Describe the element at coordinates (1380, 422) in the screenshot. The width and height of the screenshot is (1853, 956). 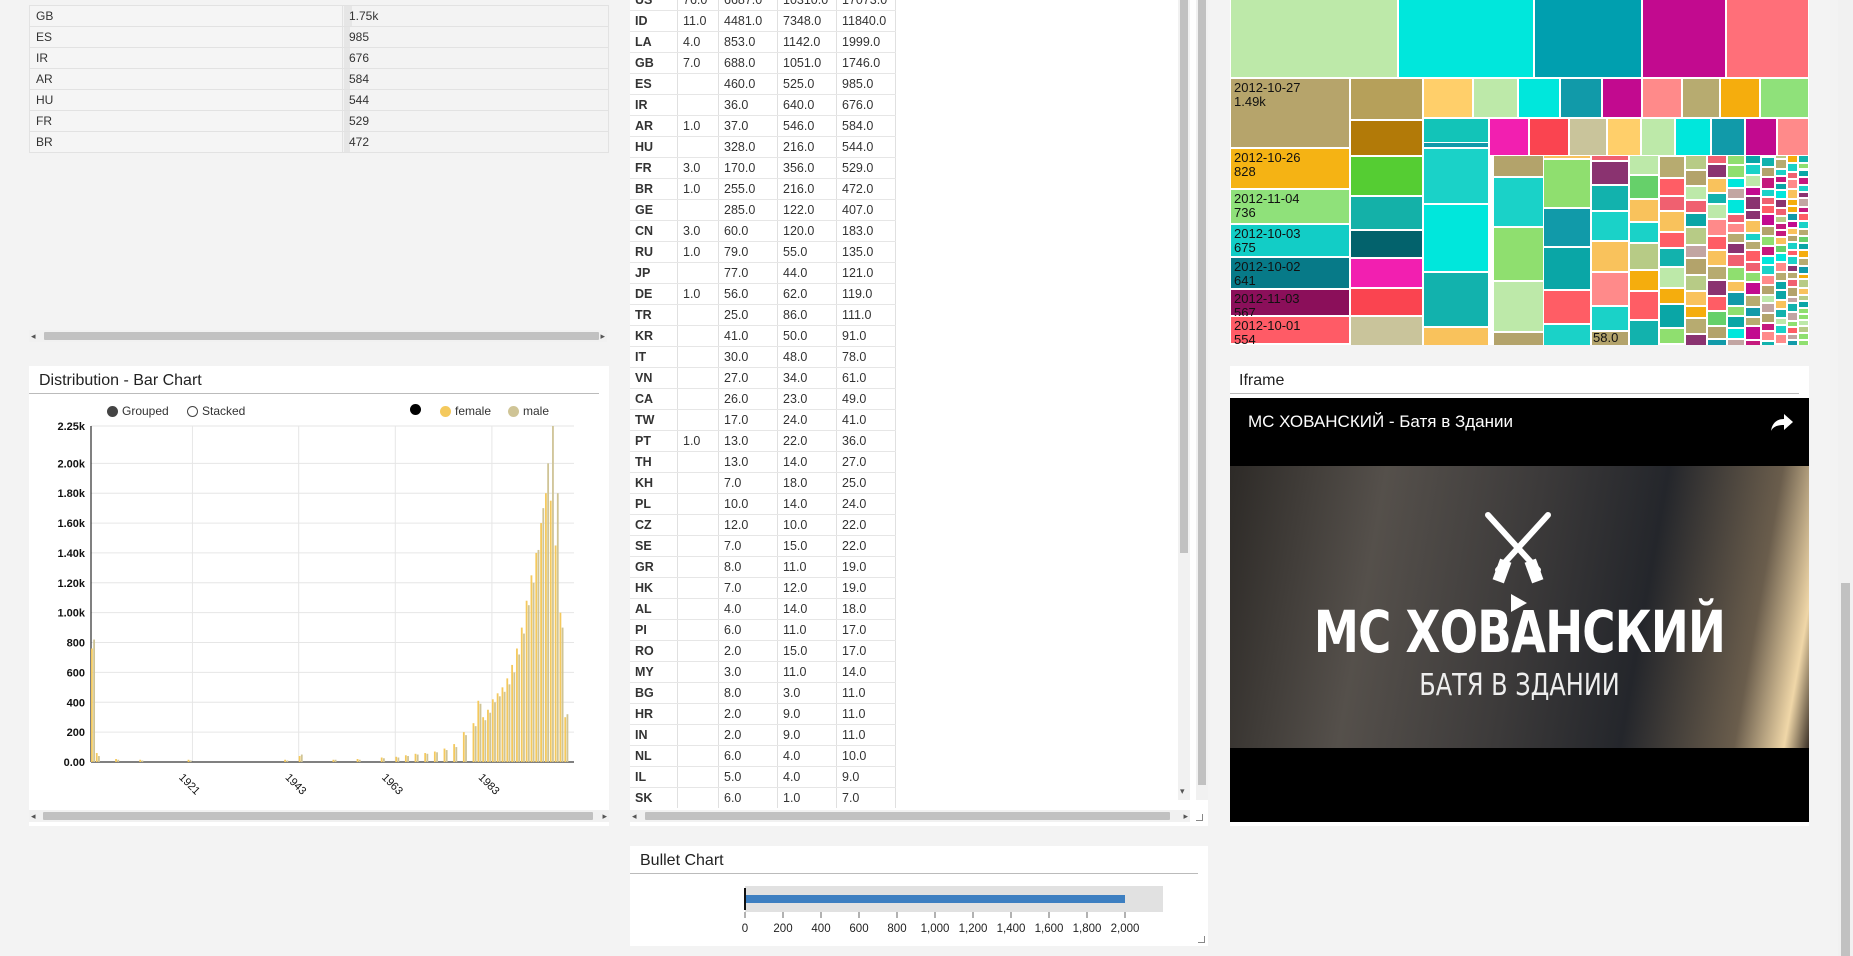
I see `video-title: MC ХОВАНСКИЙ - Батя в Здании` at that location.